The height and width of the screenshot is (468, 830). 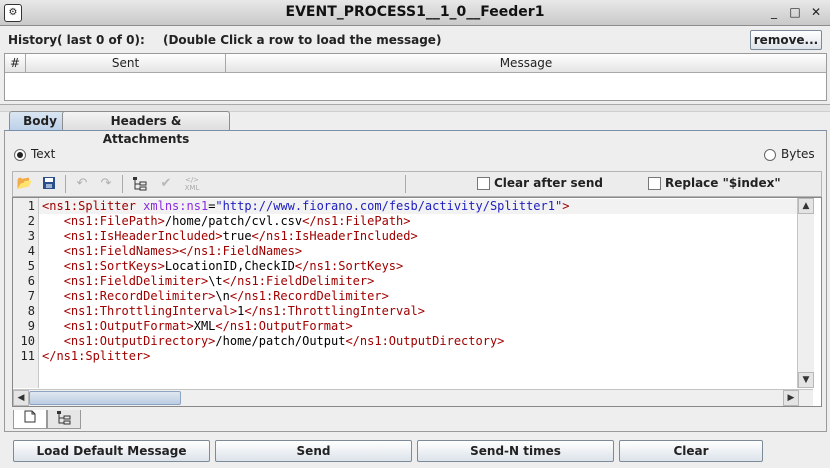 What do you see at coordinates (302, 40) in the screenshot?
I see `history-hint: (Double Click a row to load the message)` at bounding box center [302, 40].